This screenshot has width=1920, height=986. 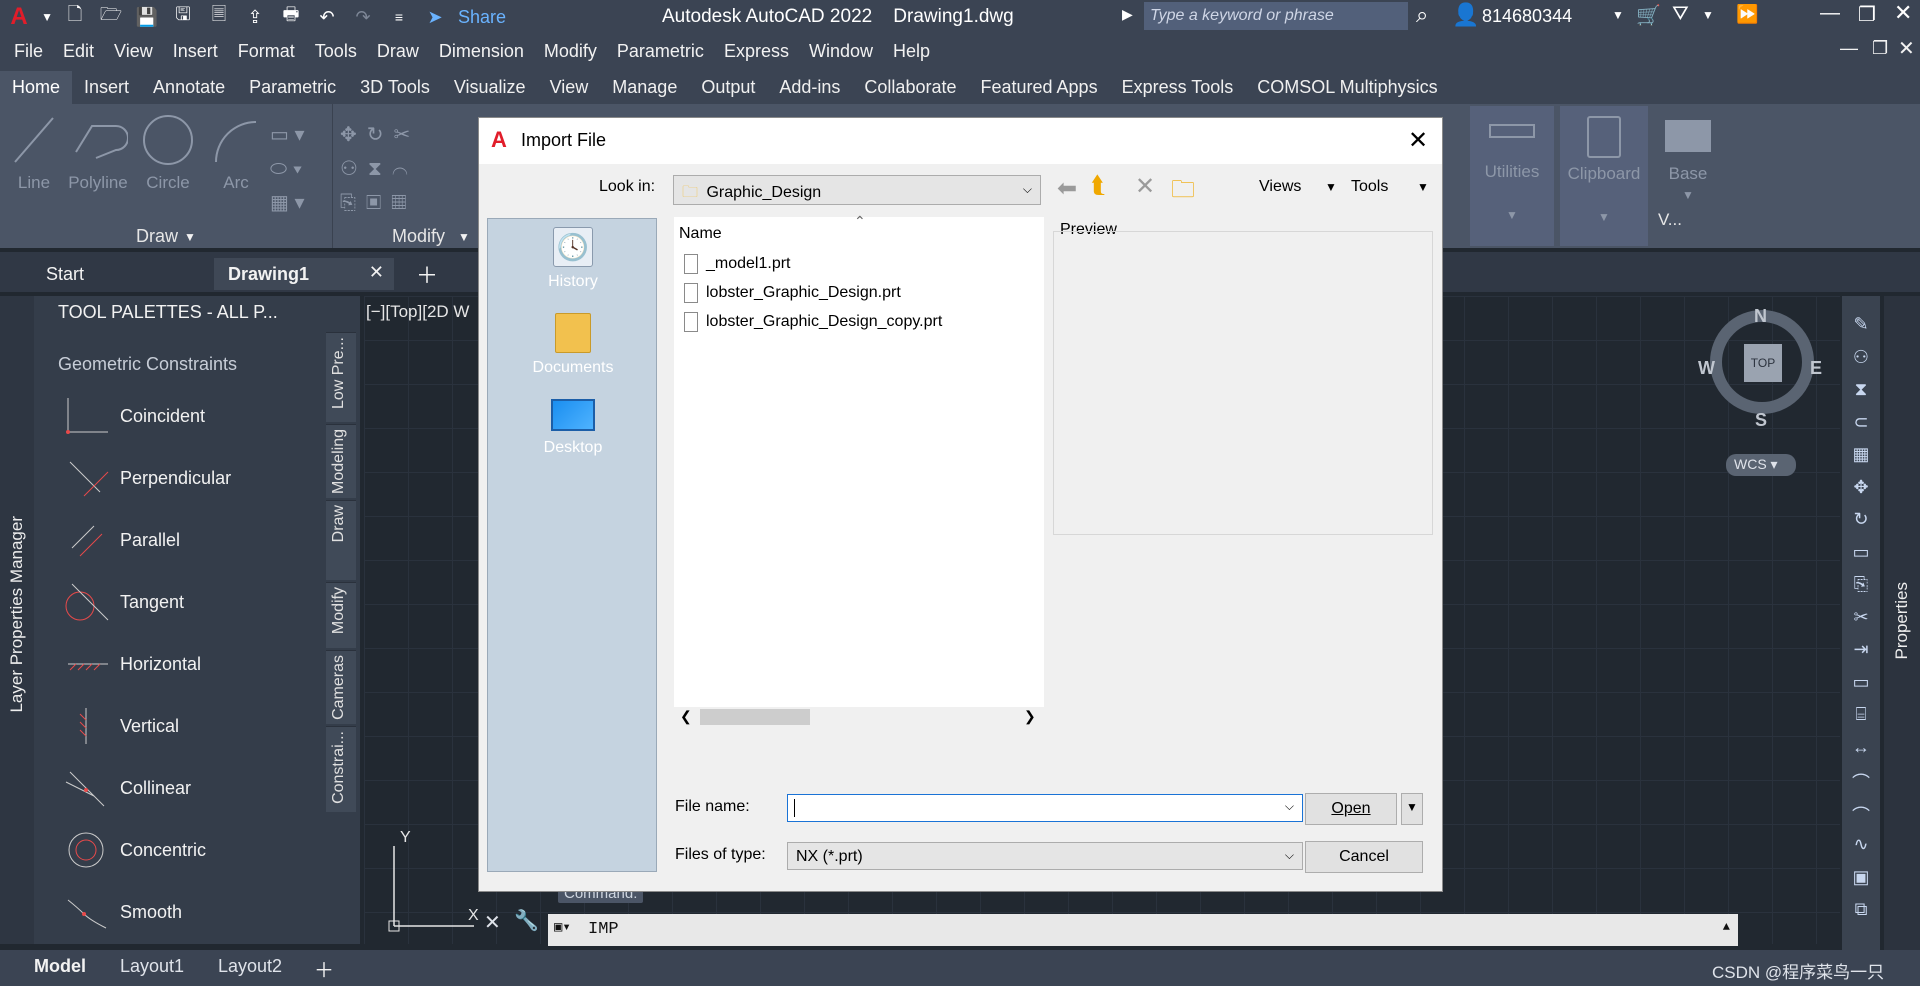 What do you see at coordinates (1369, 187) in the screenshot?
I see `tools-menu: Tools` at bounding box center [1369, 187].